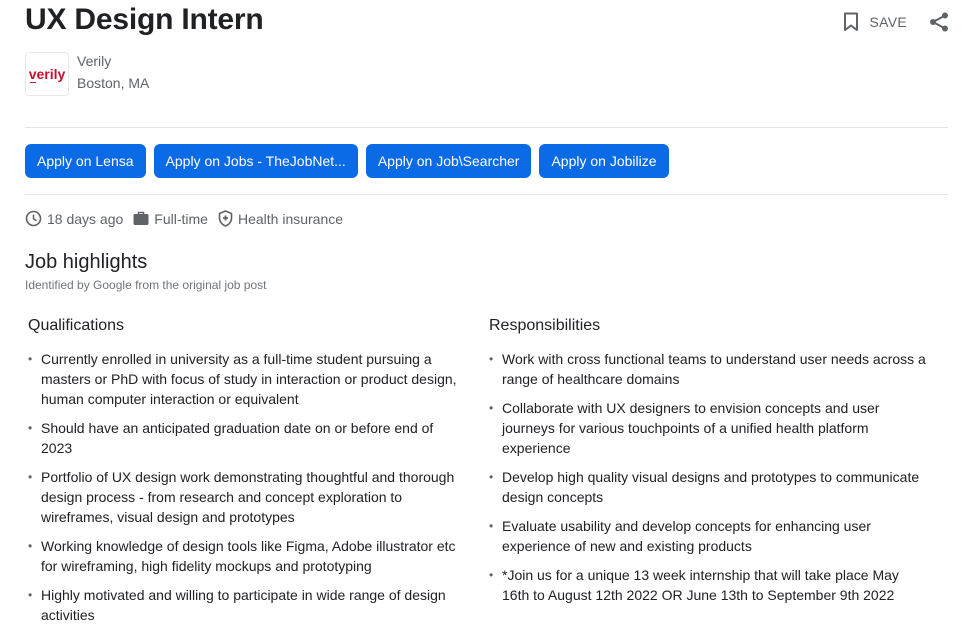 Image resolution: width=973 pixels, height=634 pixels. What do you see at coordinates (76, 325) in the screenshot?
I see `qualifications-title: Qualifications` at bounding box center [76, 325].